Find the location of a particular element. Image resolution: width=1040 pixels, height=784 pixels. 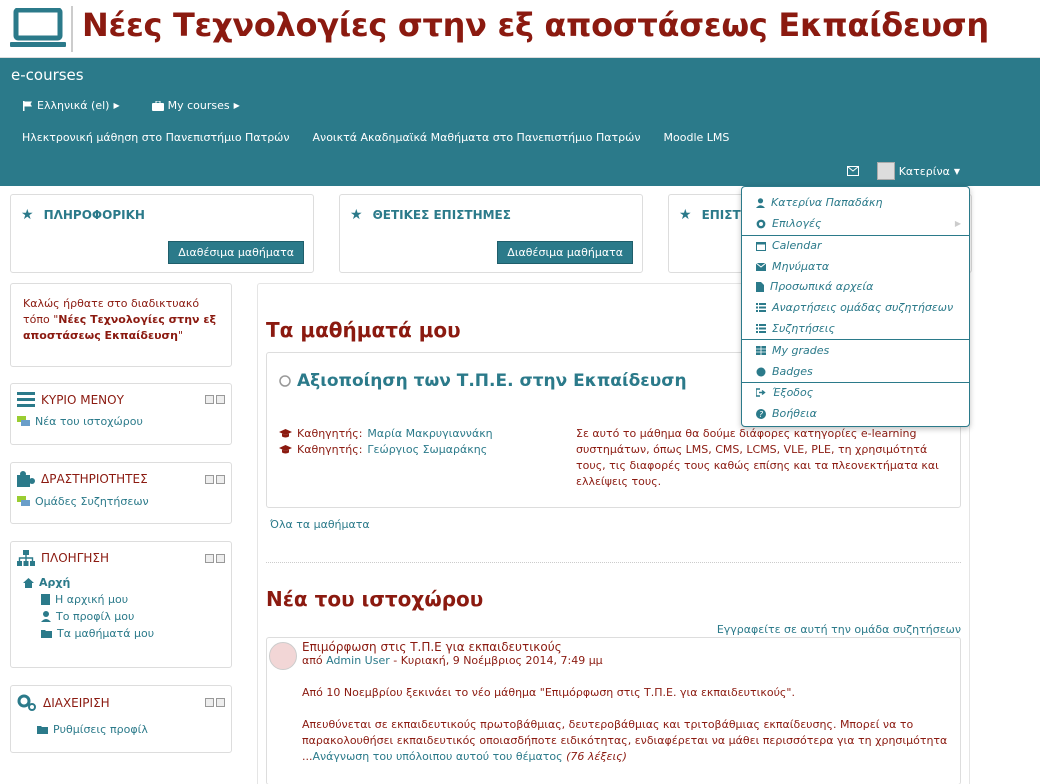

menu-item-logout: Έξοδος is located at coordinates (784, 392).